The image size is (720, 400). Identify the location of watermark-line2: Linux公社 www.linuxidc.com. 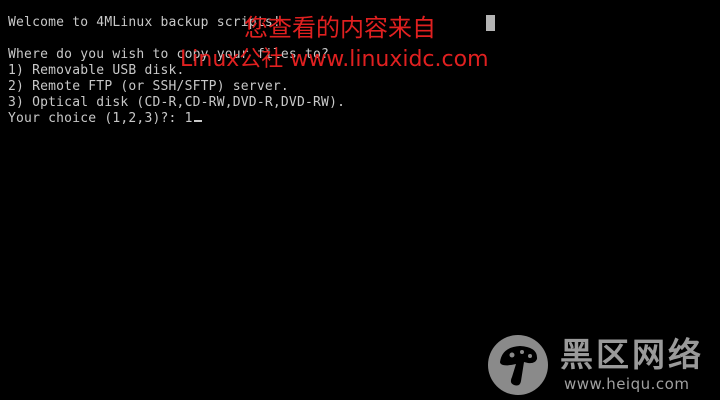
(334, 59).